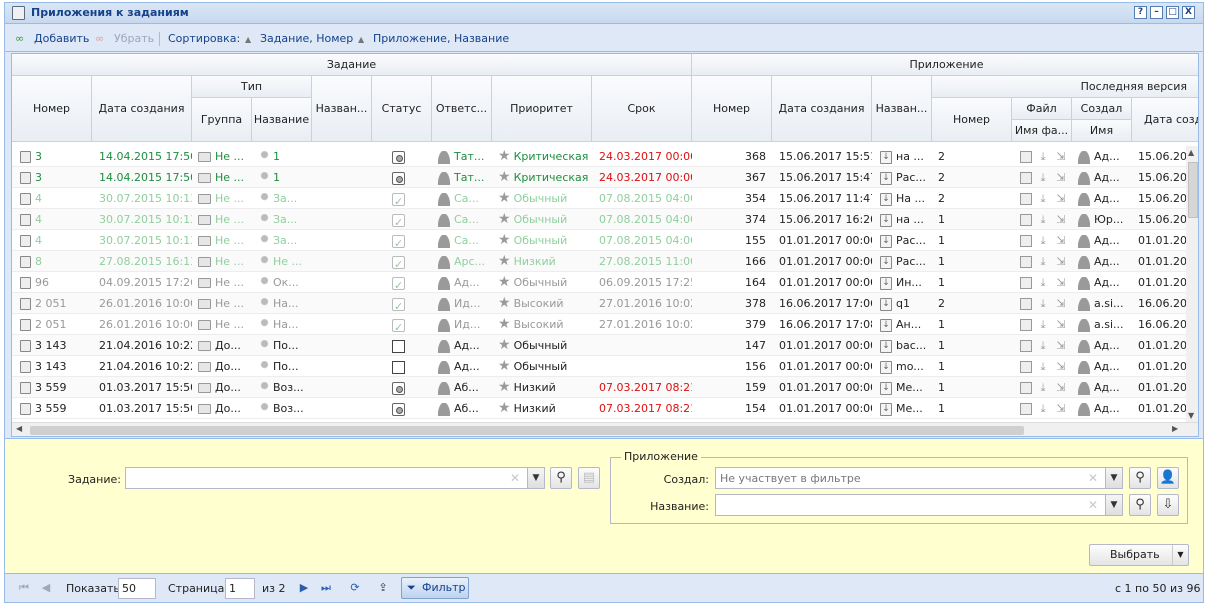 The image size is (1208, 607). What do you see at coordinates (1168, 478) in the screenshot?
I see `open-creator-button: 👤` at bounding box center [1168, 478].